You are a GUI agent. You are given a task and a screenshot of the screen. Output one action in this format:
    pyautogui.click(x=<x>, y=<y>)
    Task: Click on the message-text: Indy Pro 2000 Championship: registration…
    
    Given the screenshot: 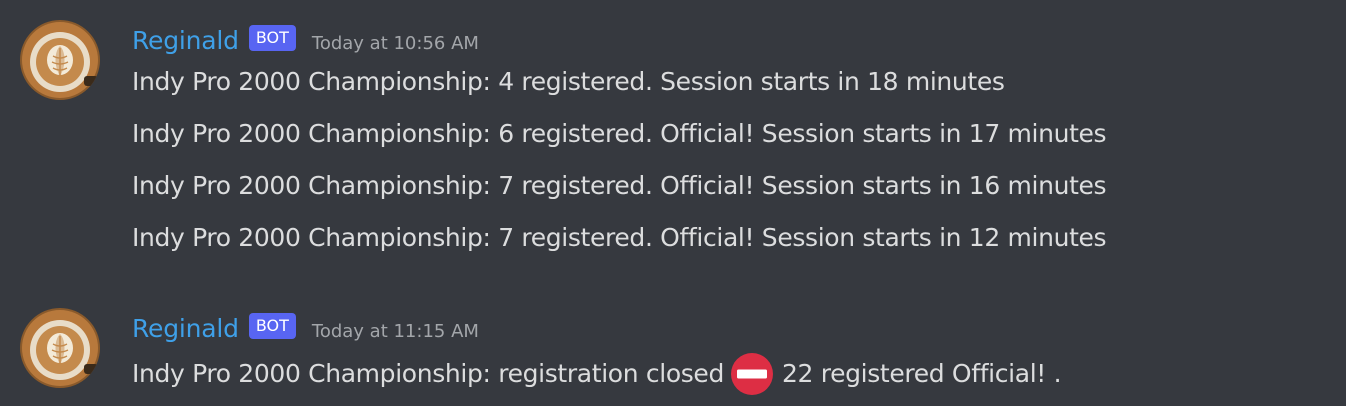 What is the action you would take?
    pyautogui.click(x=597, y=374)
    